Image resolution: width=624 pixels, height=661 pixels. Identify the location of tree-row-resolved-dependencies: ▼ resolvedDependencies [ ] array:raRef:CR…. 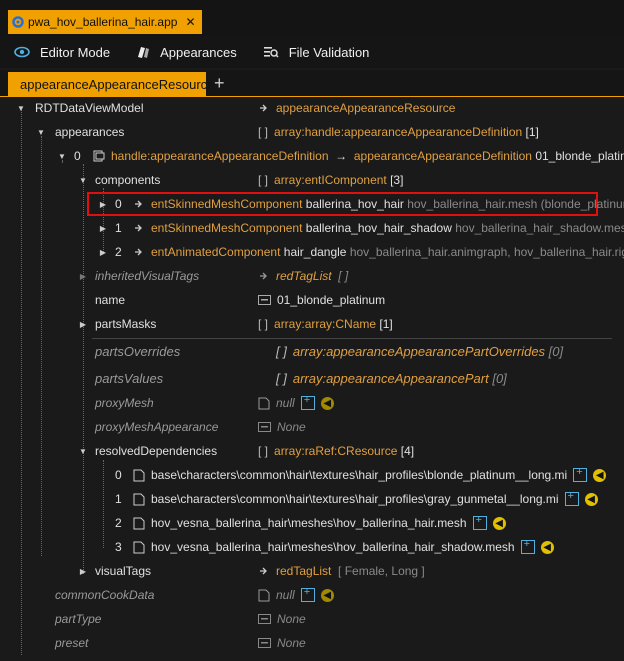
(312, 451).